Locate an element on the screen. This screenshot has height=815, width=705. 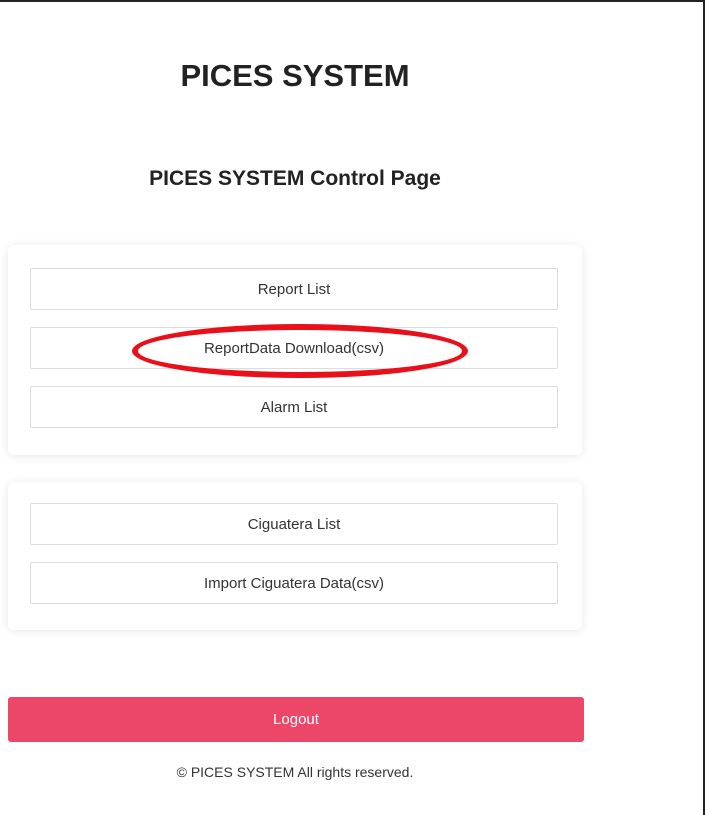
ciguatera-list-button: Ciguatera List is located at coordinates (294, 524).